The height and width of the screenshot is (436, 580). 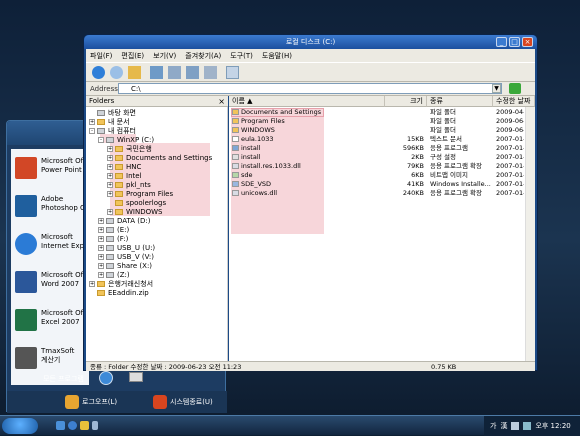 What do you see at coordinates (203, 56) in the screenshot?
I see `menu-favorites: 즐겨찾기(A)` at bounding box center [203, 56].